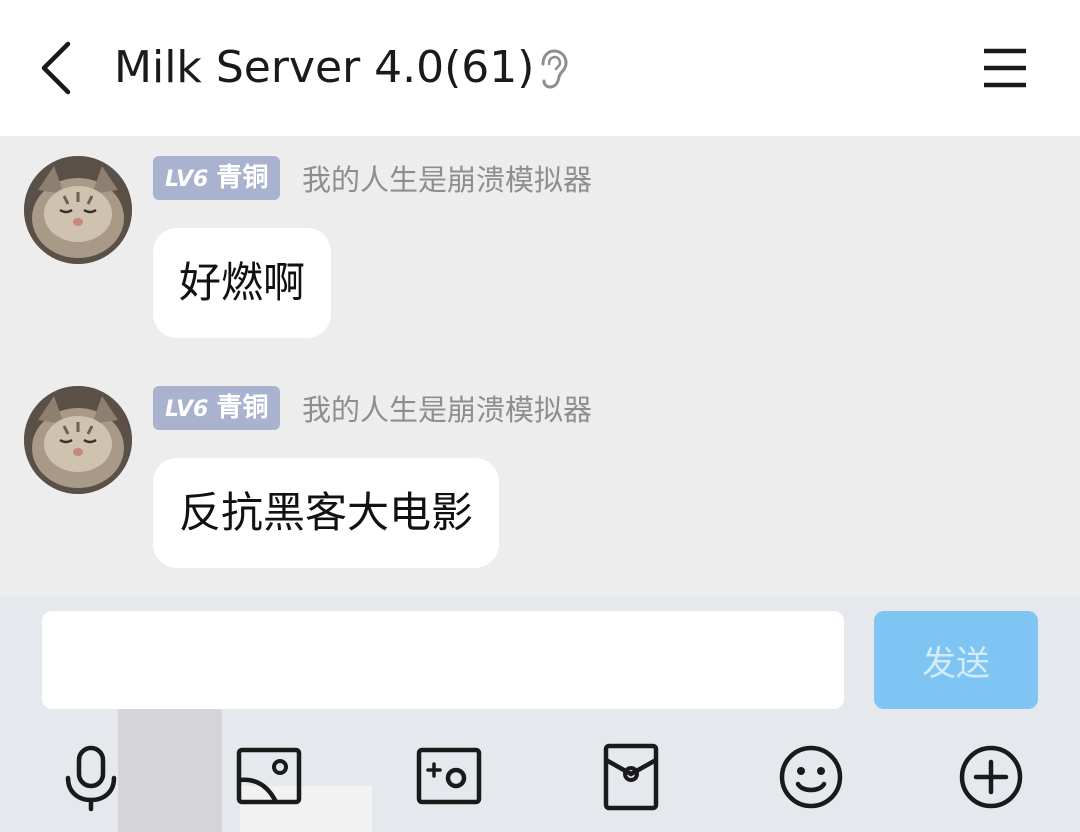 The width and height of the screenshot is (1080, 832). Describe the element at coordinates (1005, 68) in the screenshot. I see `menu-icon` at that location.